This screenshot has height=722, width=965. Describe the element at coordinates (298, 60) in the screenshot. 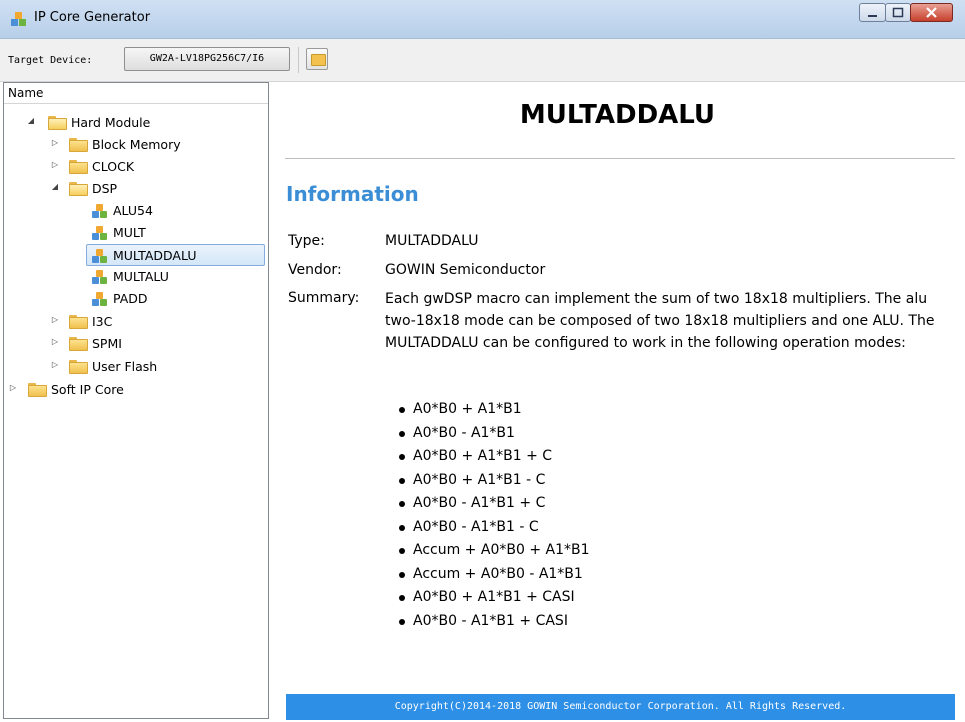

I see `toolbar-separator` at that location.